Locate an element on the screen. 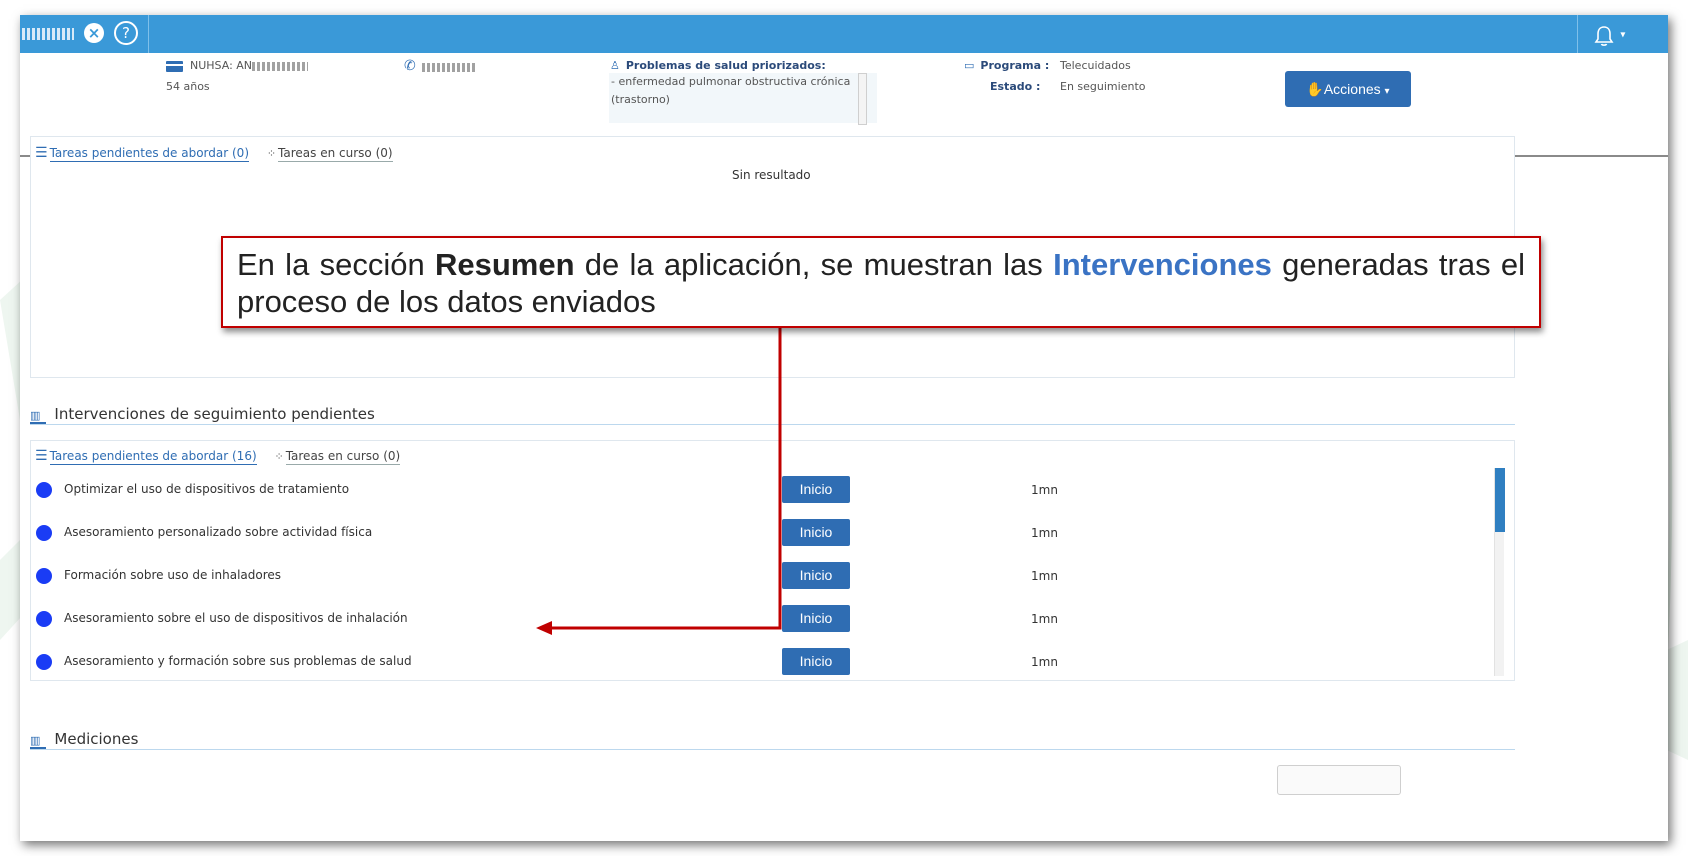 This screenshot has height=856, width=1688. scrollbar-thumb is located at coordinates (1500, 500).